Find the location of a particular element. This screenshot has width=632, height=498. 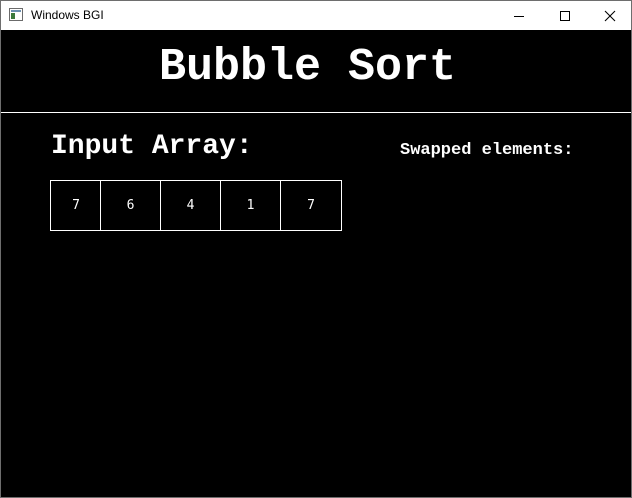

maximize-icon is located at coordinates (565, 15).